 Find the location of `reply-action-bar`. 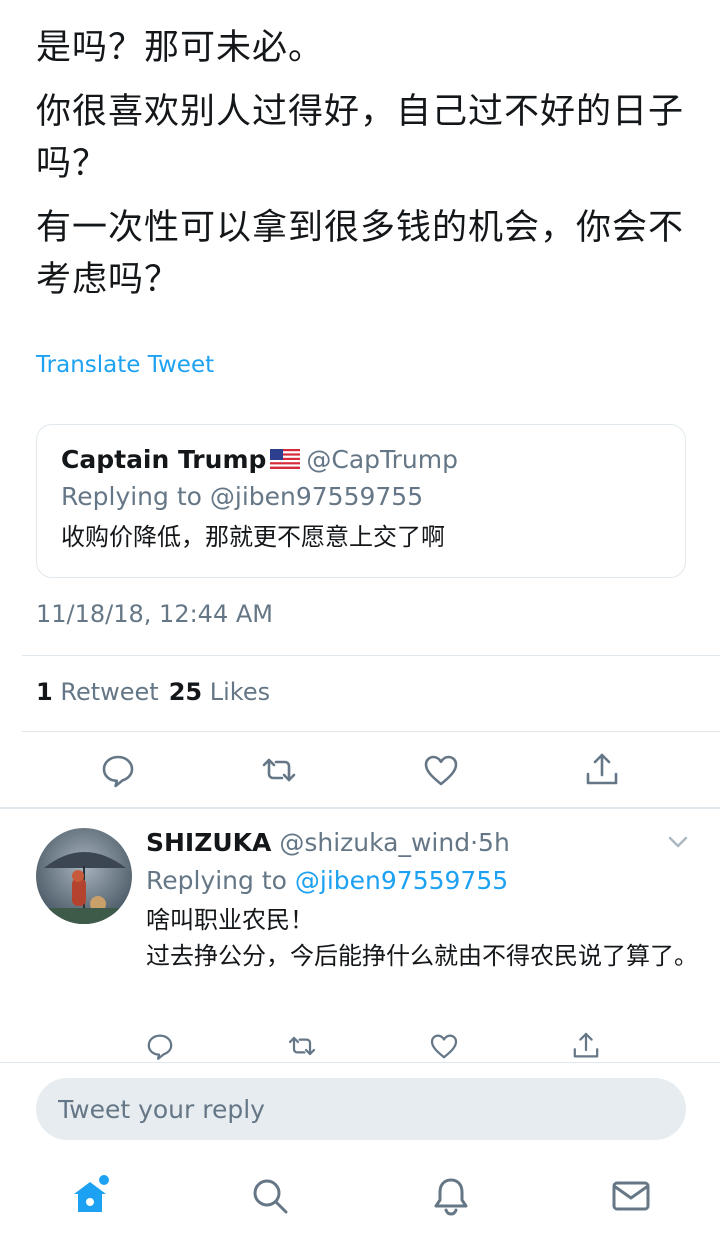

reply-action-bar is located at coordinates (360, 1047).